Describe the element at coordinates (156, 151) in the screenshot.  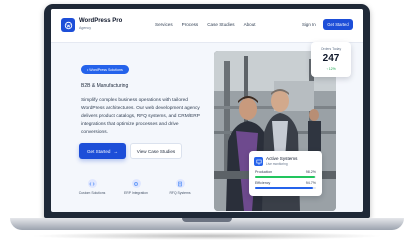
I see `view-case-studies-button: View Case Studies` at that location.